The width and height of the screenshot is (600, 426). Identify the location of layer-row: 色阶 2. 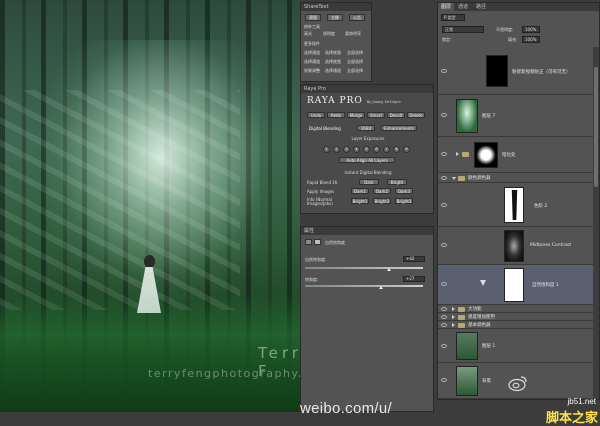
(516, 205).